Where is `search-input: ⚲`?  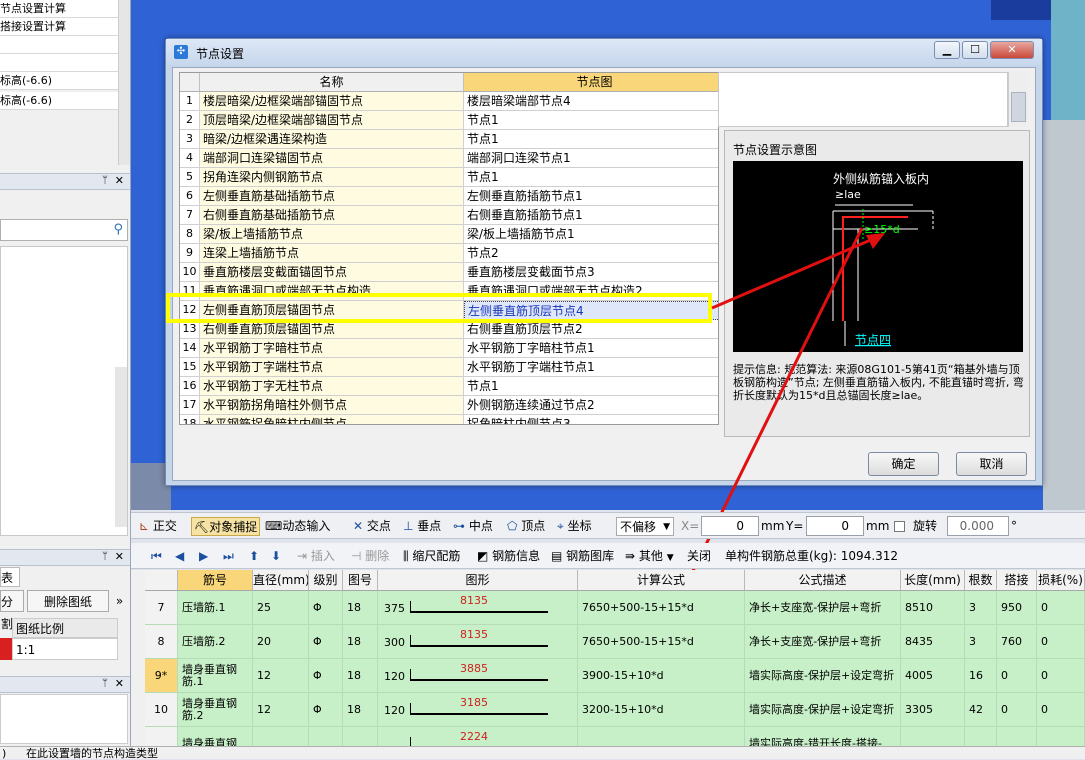 search-input: ⚲ is located at coordinates (64, 230).